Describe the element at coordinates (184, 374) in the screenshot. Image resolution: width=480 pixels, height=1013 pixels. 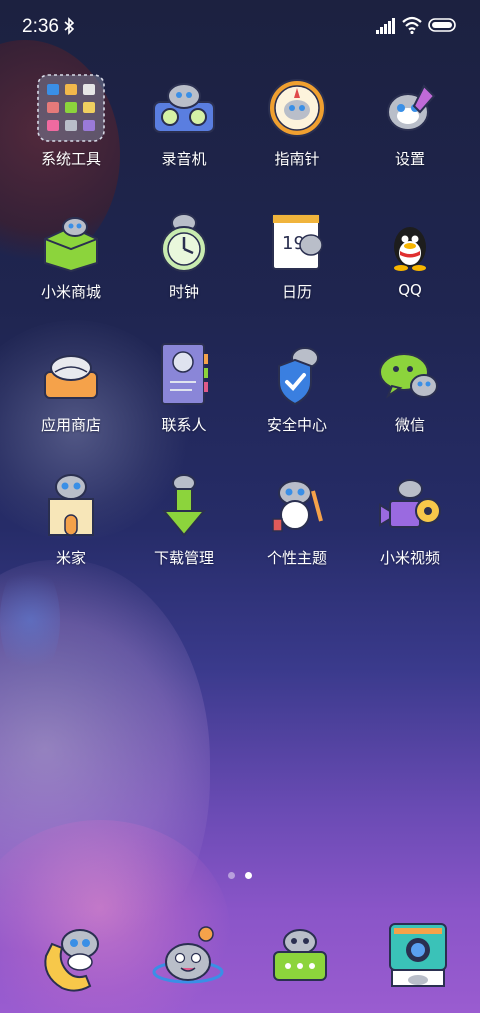
I see `contacts-icon` at that location.